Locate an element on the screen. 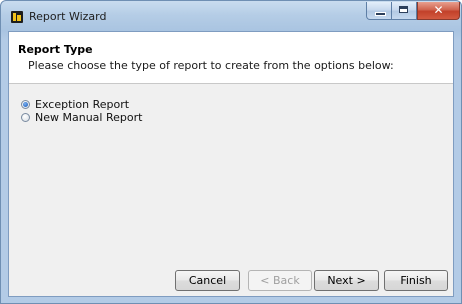 This screenshot has width=462, height=304. cancel-button: Cancel is located at coordinates (207, 280).